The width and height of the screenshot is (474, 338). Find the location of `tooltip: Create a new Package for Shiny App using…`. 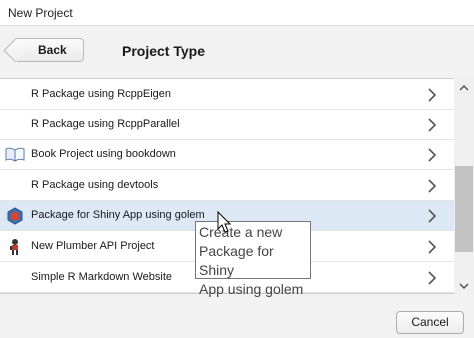

tooltip: Create a new Package for Shiny App using… is located at coordinates (253, 259).